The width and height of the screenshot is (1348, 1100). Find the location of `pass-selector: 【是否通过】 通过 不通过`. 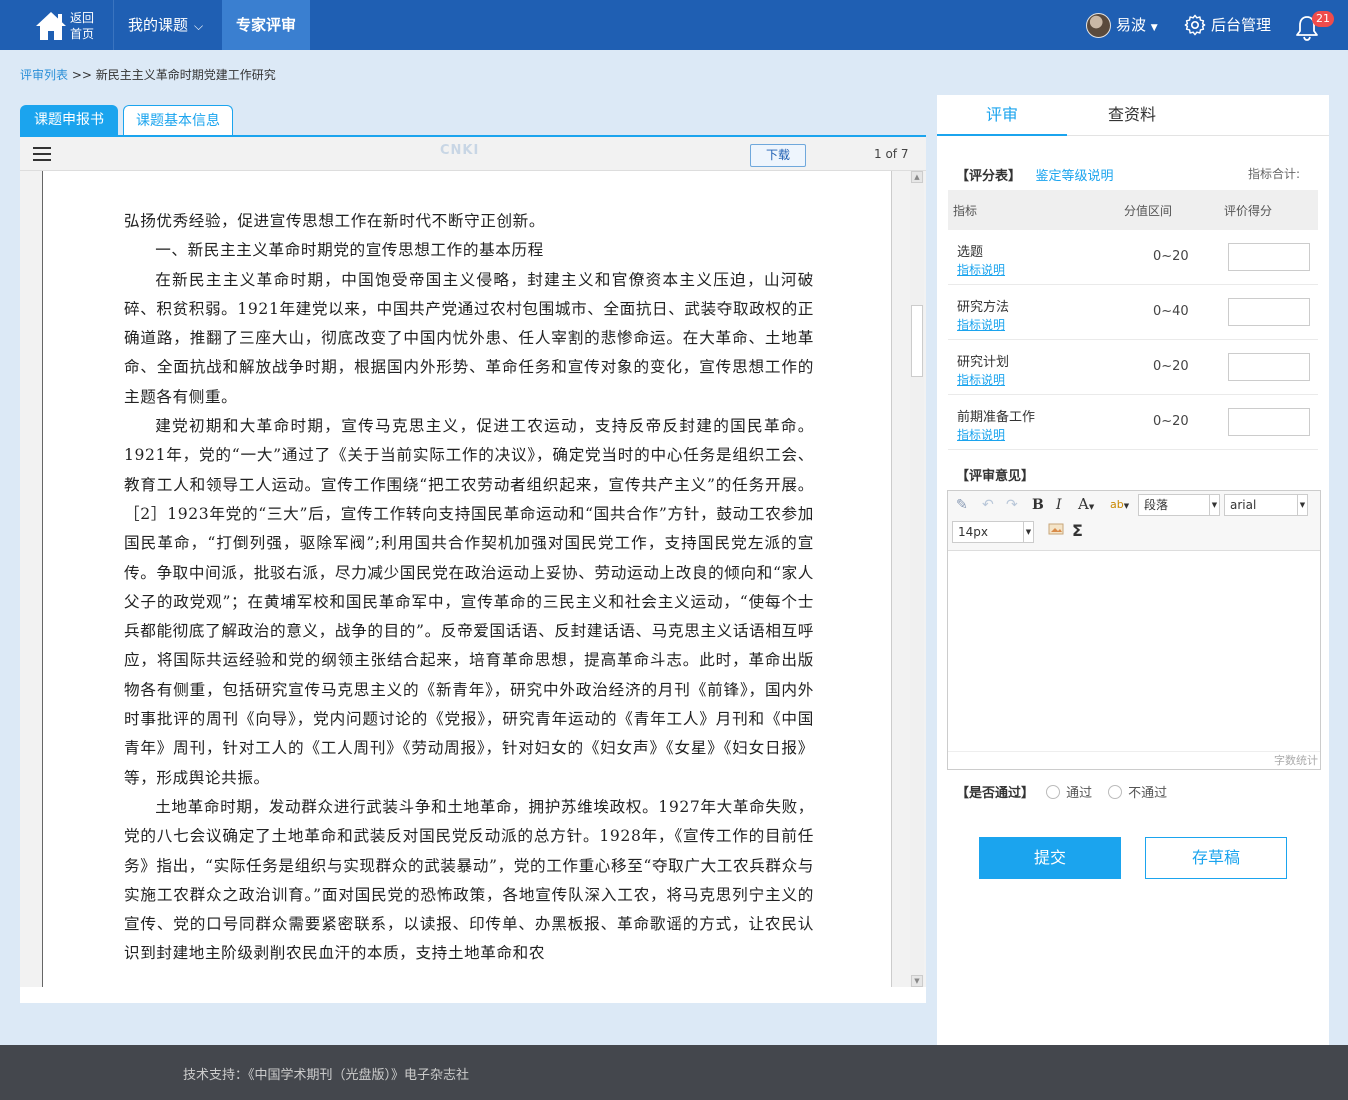

pass-selector: 【是否通过】 通过 不通过 is located at coordinates (1069, 791).